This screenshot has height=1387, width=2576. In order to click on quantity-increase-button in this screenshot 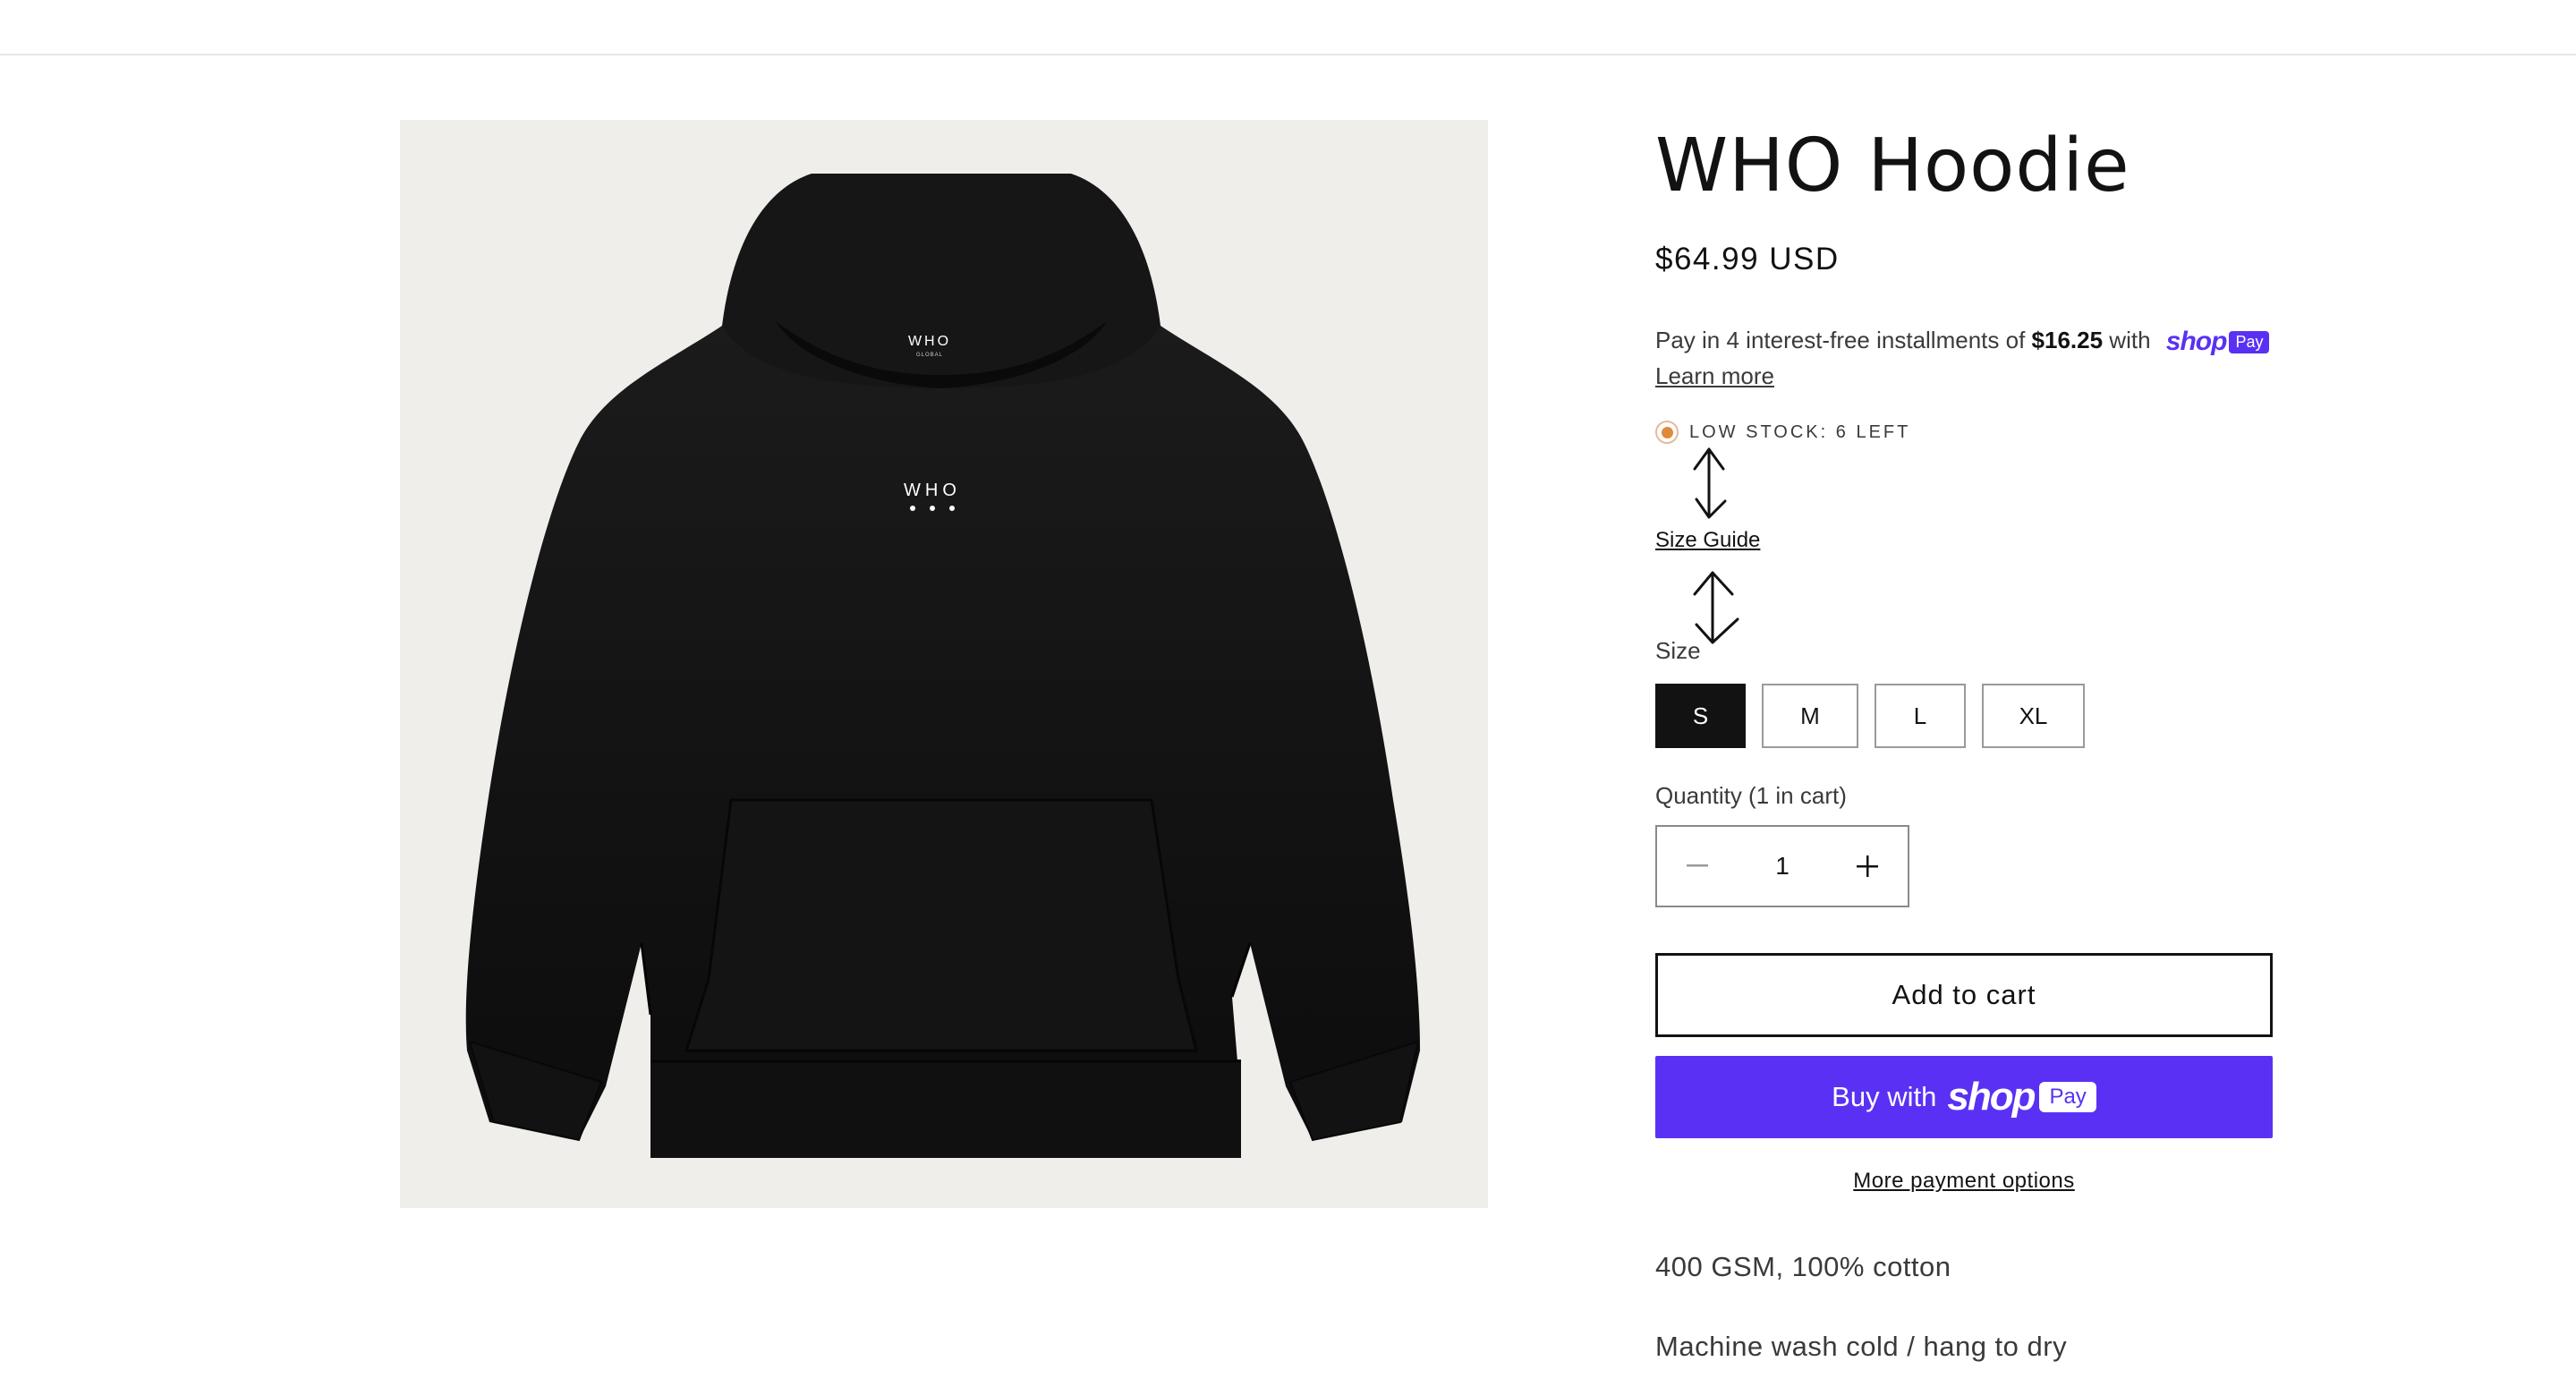, I will do `click(1867, 867)`.